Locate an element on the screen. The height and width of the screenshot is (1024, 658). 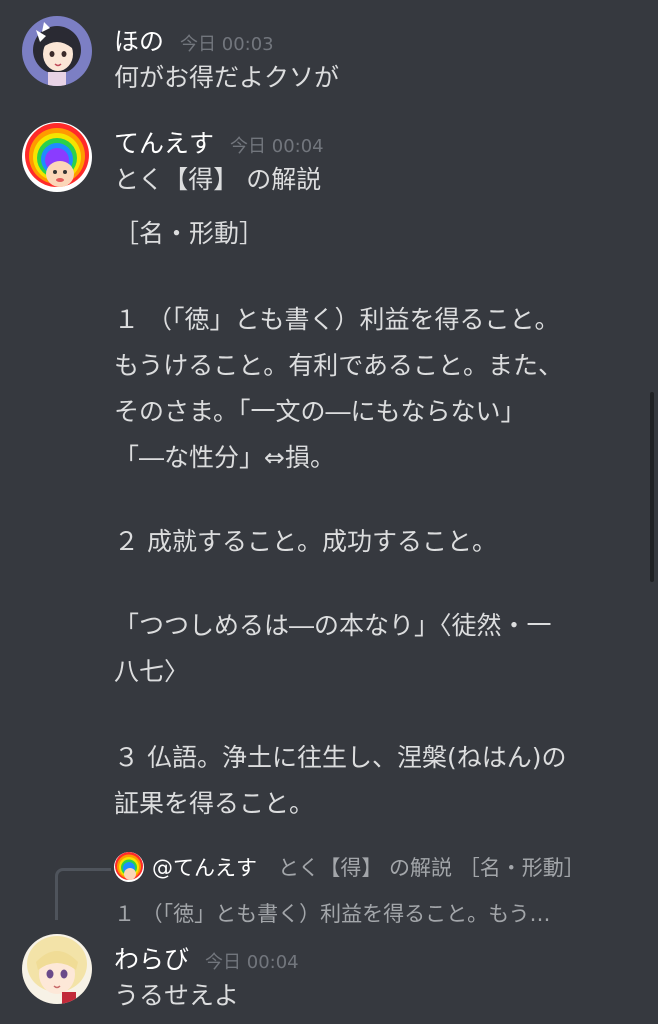
message-text-hono: 何がお得だよクソが is located at coordinates (227, 77).